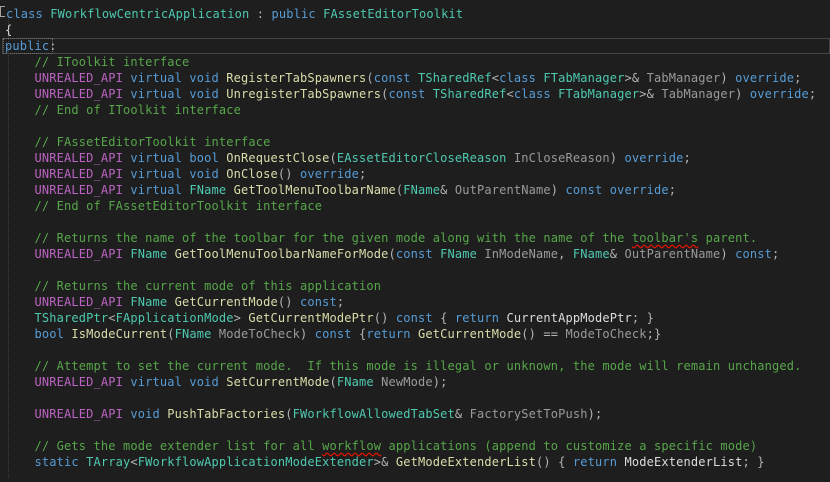  I want to click on code-token: parent., so click(728, 238).